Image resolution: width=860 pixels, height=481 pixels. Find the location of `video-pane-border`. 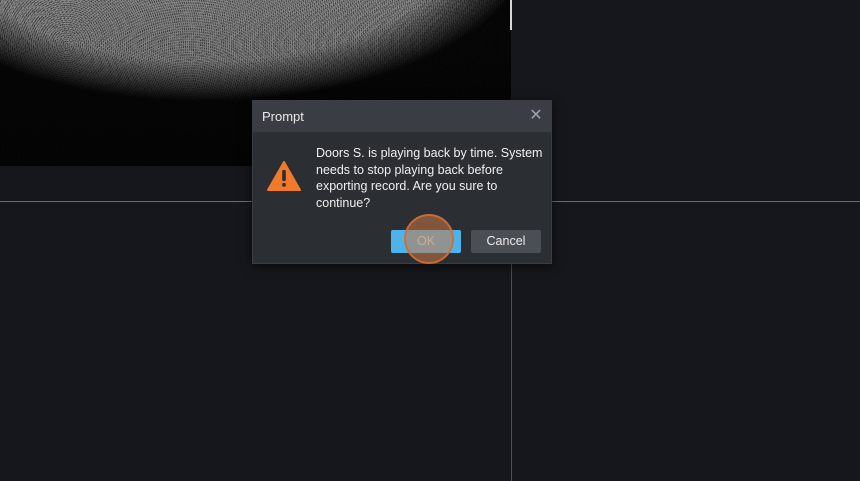

video-pane-border is located at coordinates (511, 15).